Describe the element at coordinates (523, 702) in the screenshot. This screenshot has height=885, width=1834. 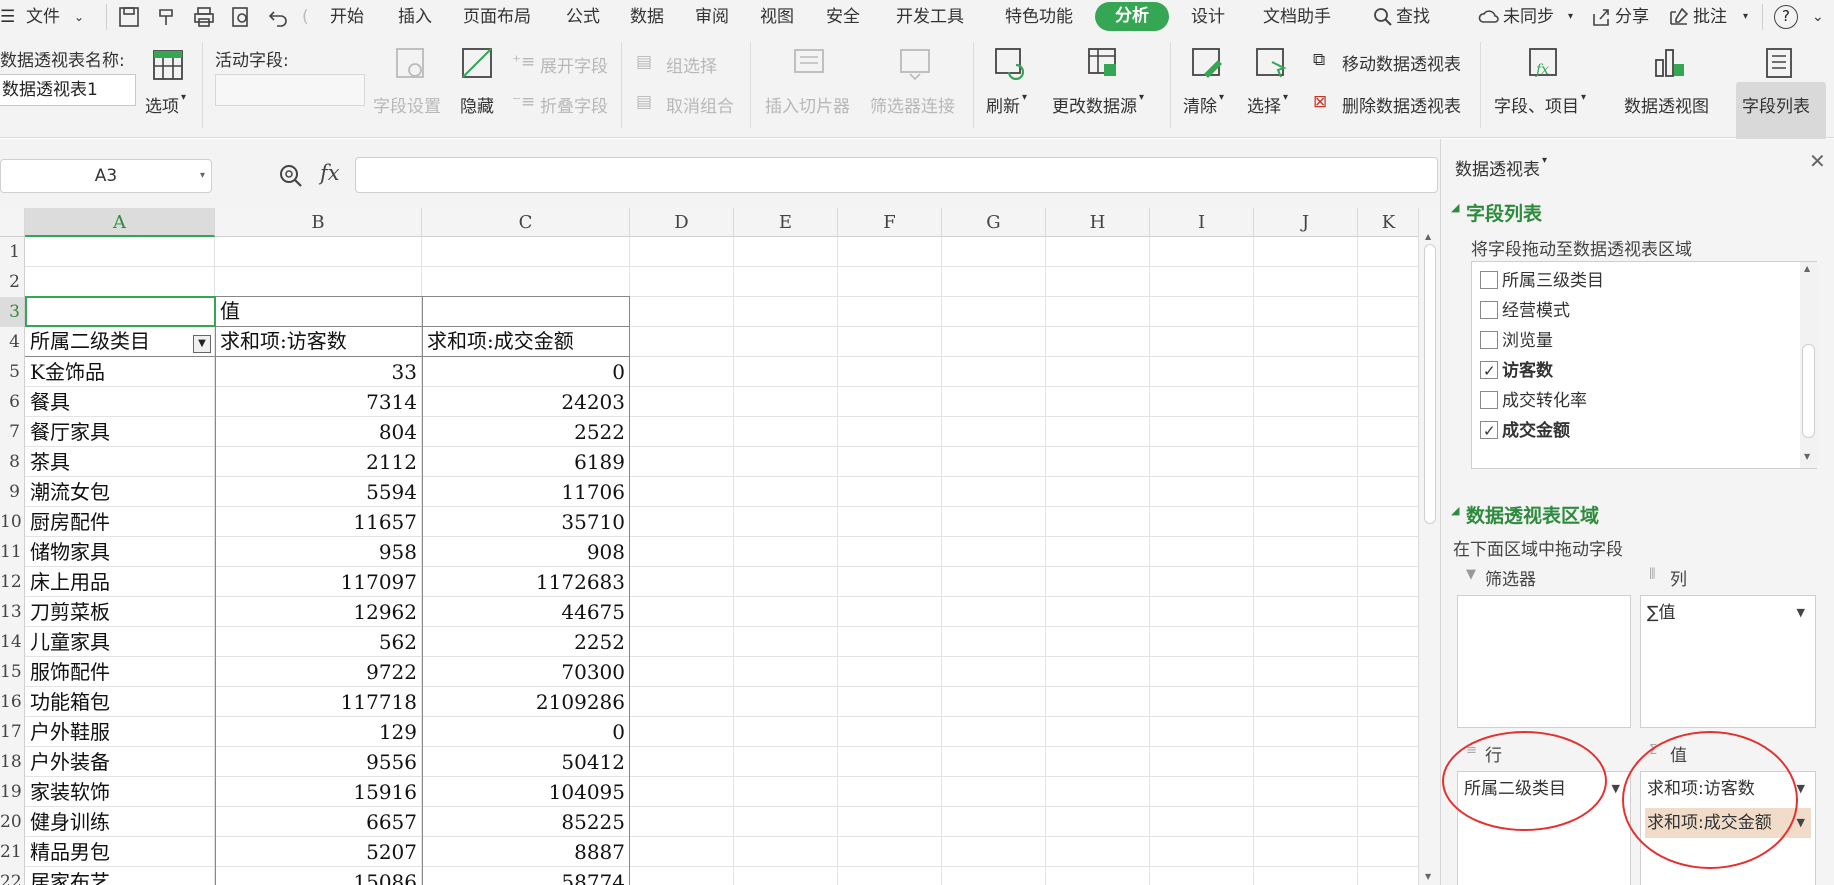
I see `amount-cell: 2109286` at that location.